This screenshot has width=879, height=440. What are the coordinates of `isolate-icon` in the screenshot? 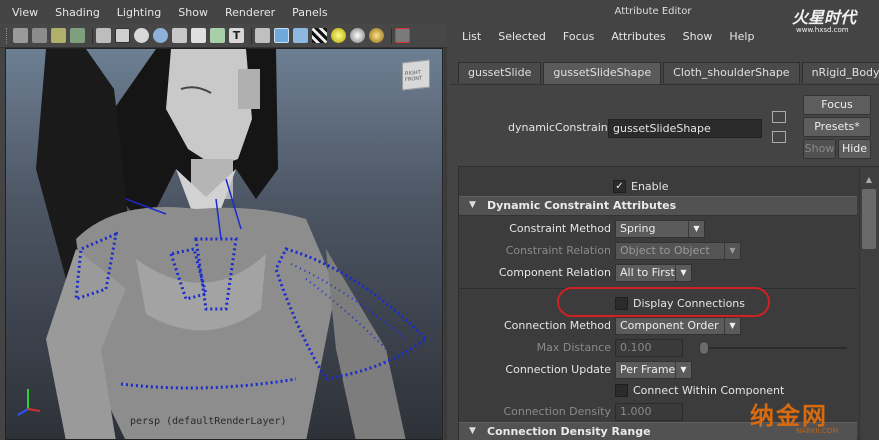 It's located at (300, 35).